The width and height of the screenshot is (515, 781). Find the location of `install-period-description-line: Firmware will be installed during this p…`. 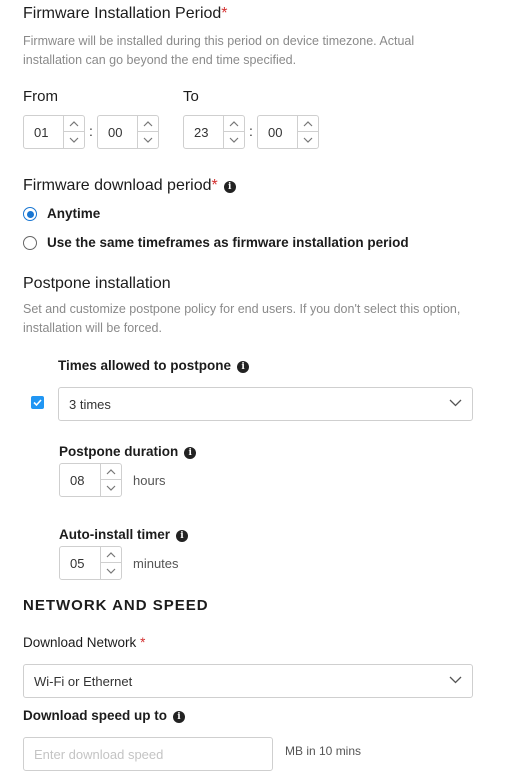

install-period-description-line: Firmware will be installed during this p… is located at coordinates (219, 41).